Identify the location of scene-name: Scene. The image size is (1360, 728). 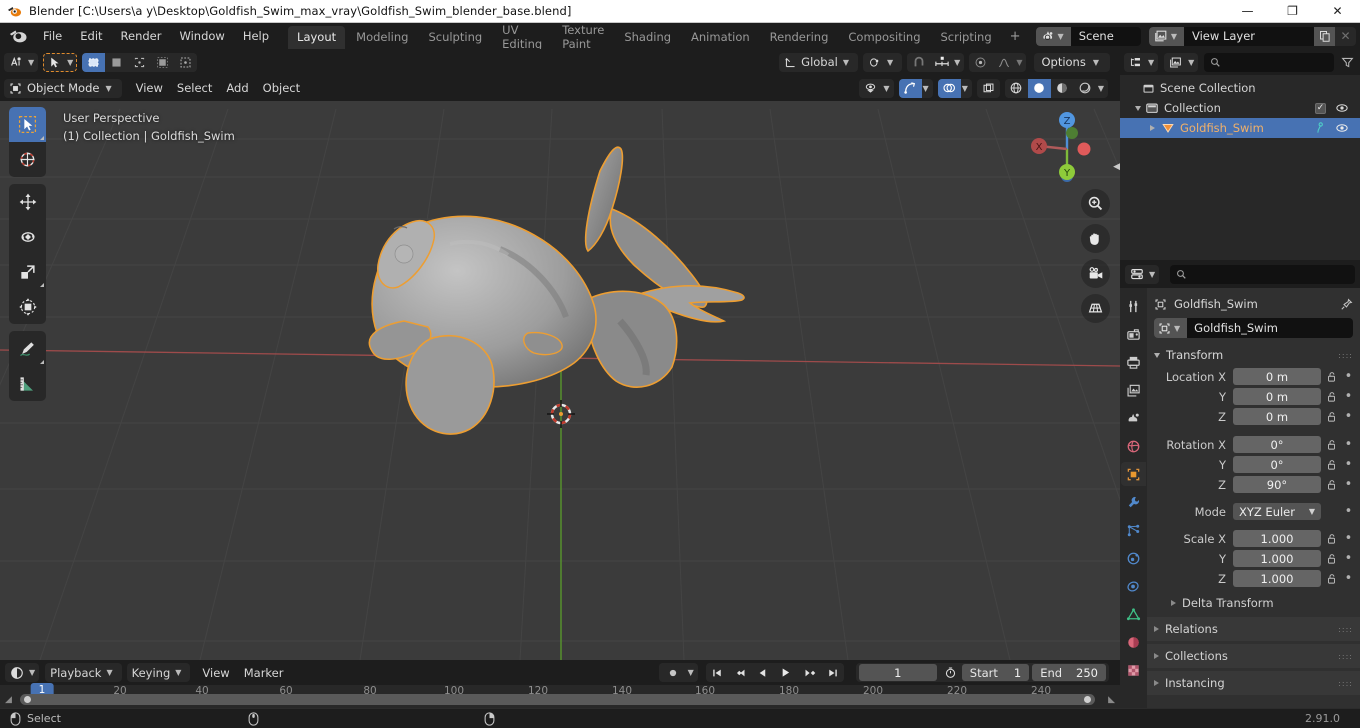
(1105, 36).